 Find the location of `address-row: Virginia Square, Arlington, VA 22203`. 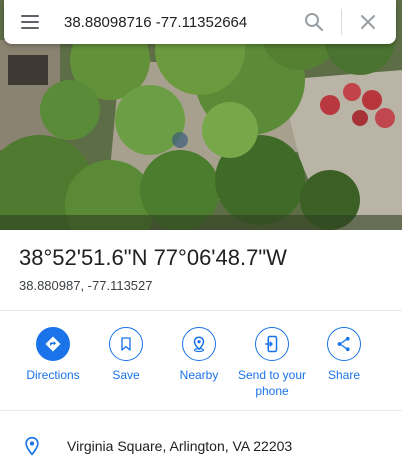

address-row: Virginia Square, Arlington, VA 22203 is located at coordinates (201, 445).